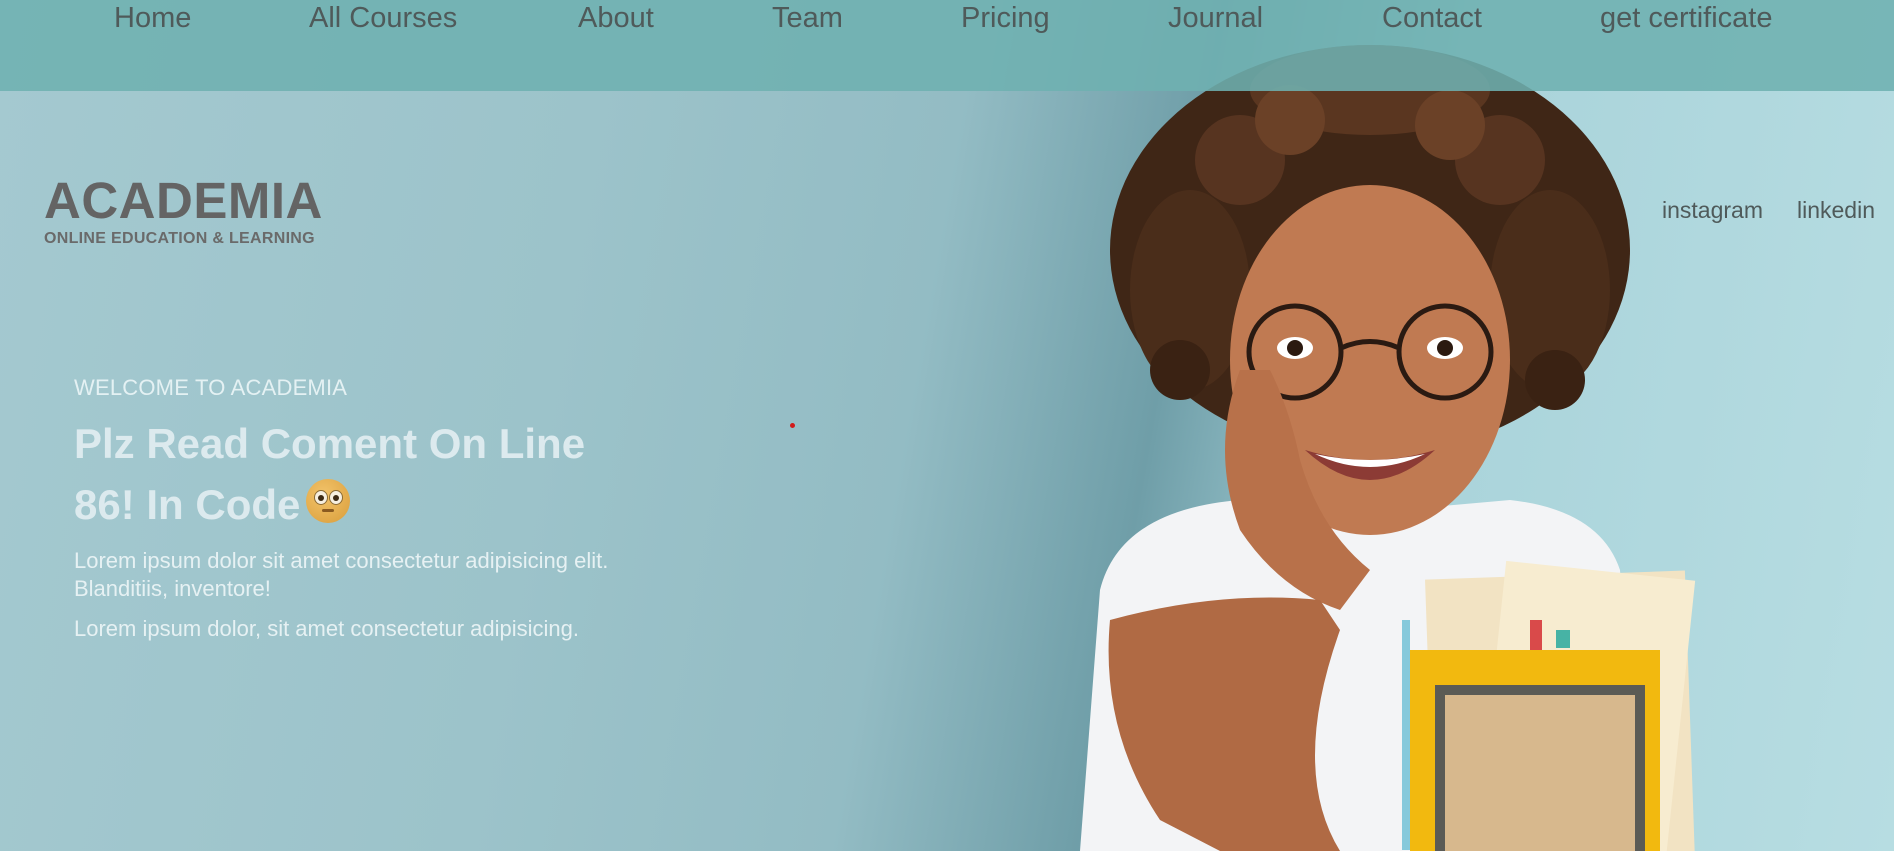 This screenshot has width=1894, height=851. Describe the element at coordinates (616, 18) in the screenshot. I see `nav-about: About` at that location.